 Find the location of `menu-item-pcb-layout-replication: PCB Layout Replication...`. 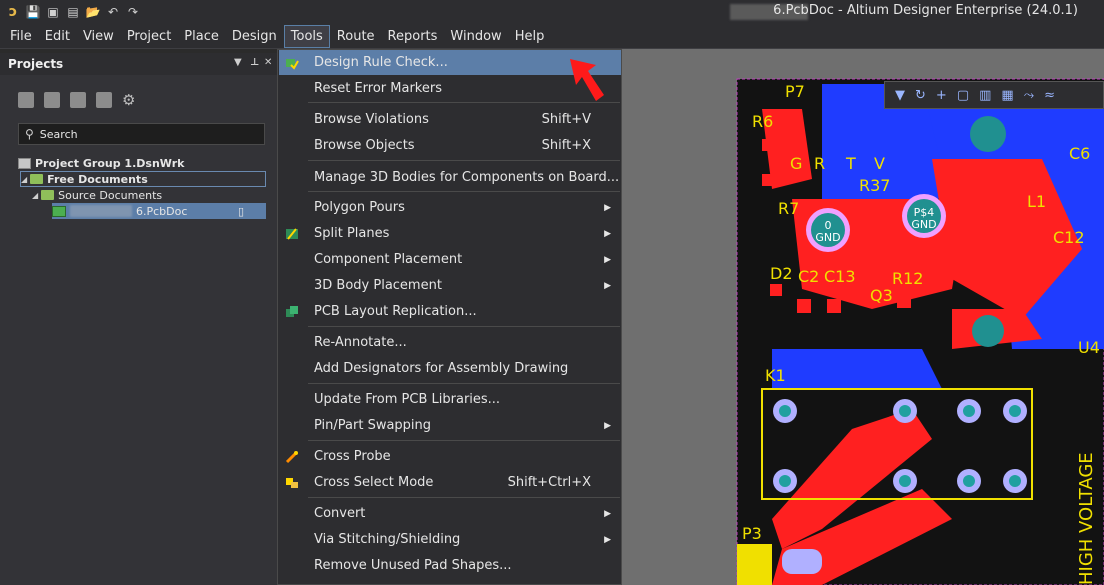

menu-item-pcb-layout-replication: PCB Layout Replication... is located at coordinates (450, 311).